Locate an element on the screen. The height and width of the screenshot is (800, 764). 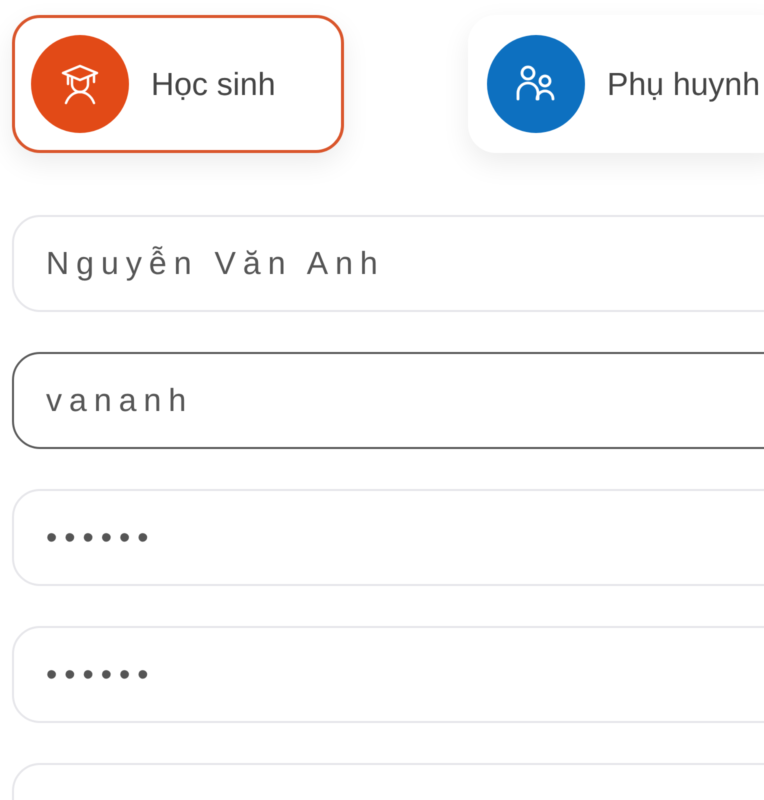
input-field: Nguyễn Văn Anh is located at coordinates (388, 263).